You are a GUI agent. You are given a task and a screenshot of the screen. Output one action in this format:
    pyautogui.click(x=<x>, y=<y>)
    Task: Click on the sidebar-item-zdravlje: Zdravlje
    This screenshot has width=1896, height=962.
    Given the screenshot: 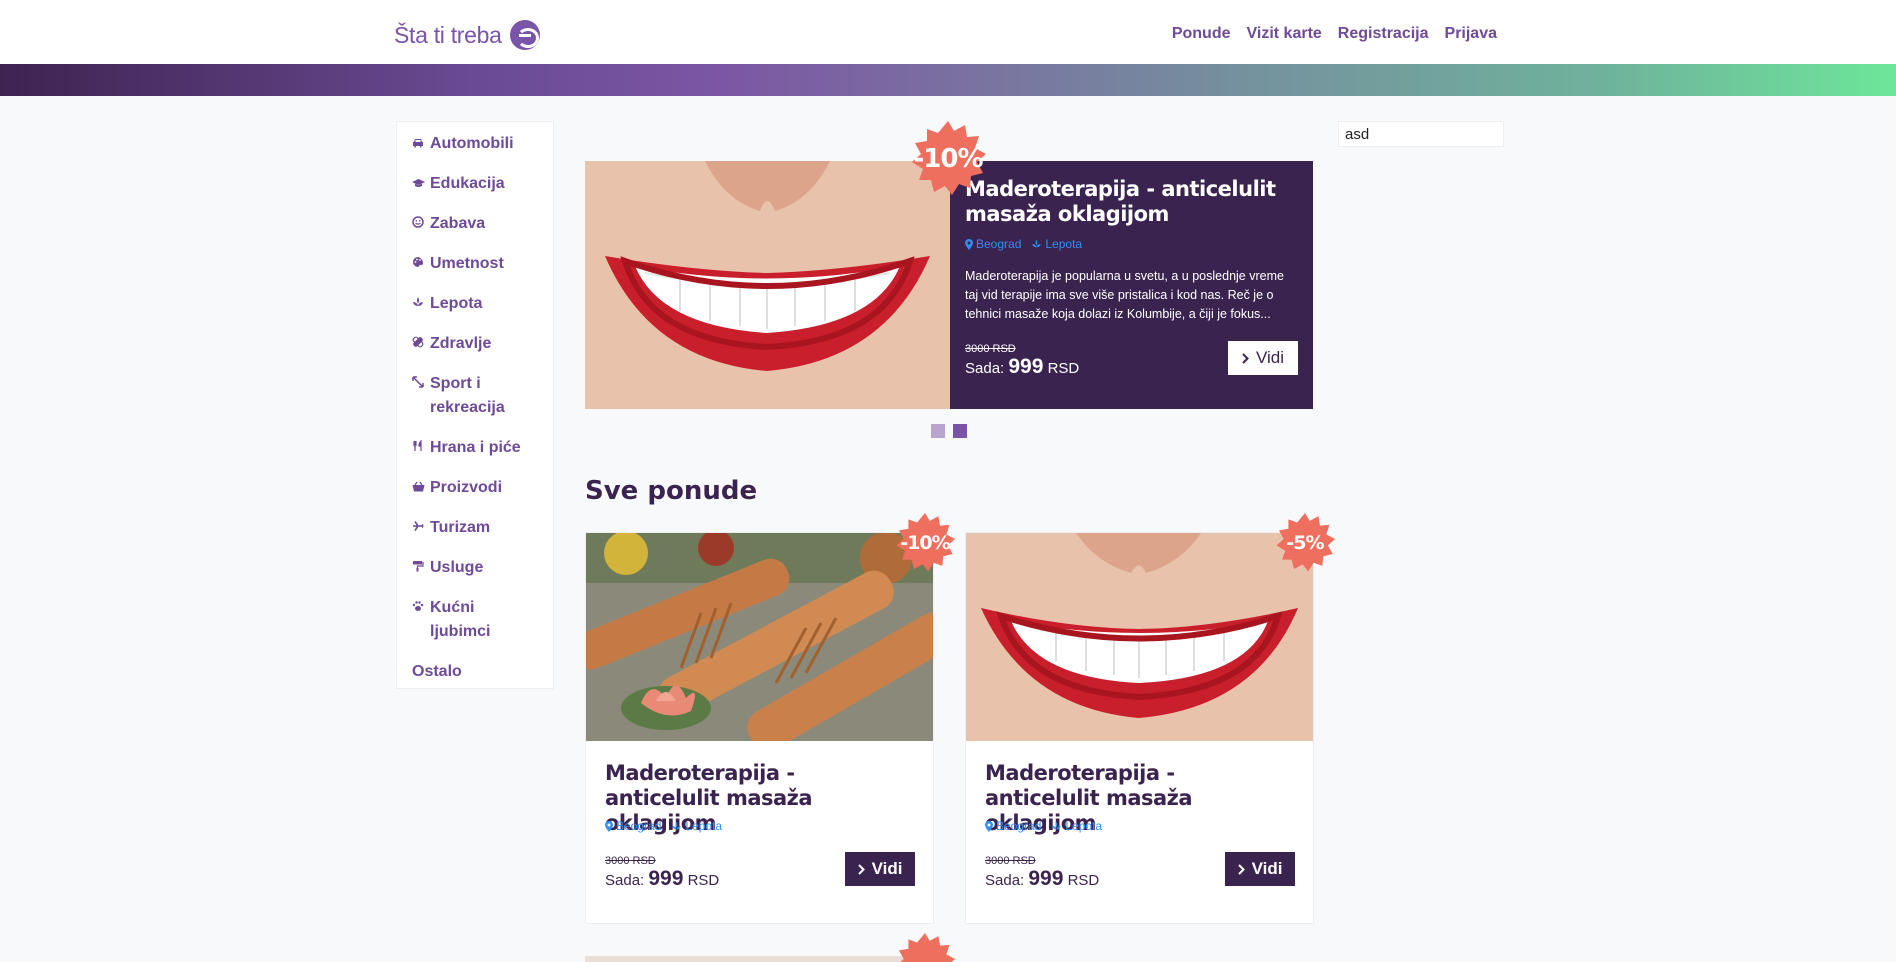 What is the action you would take?
    pyautogui.click(x=475, y=344)
    